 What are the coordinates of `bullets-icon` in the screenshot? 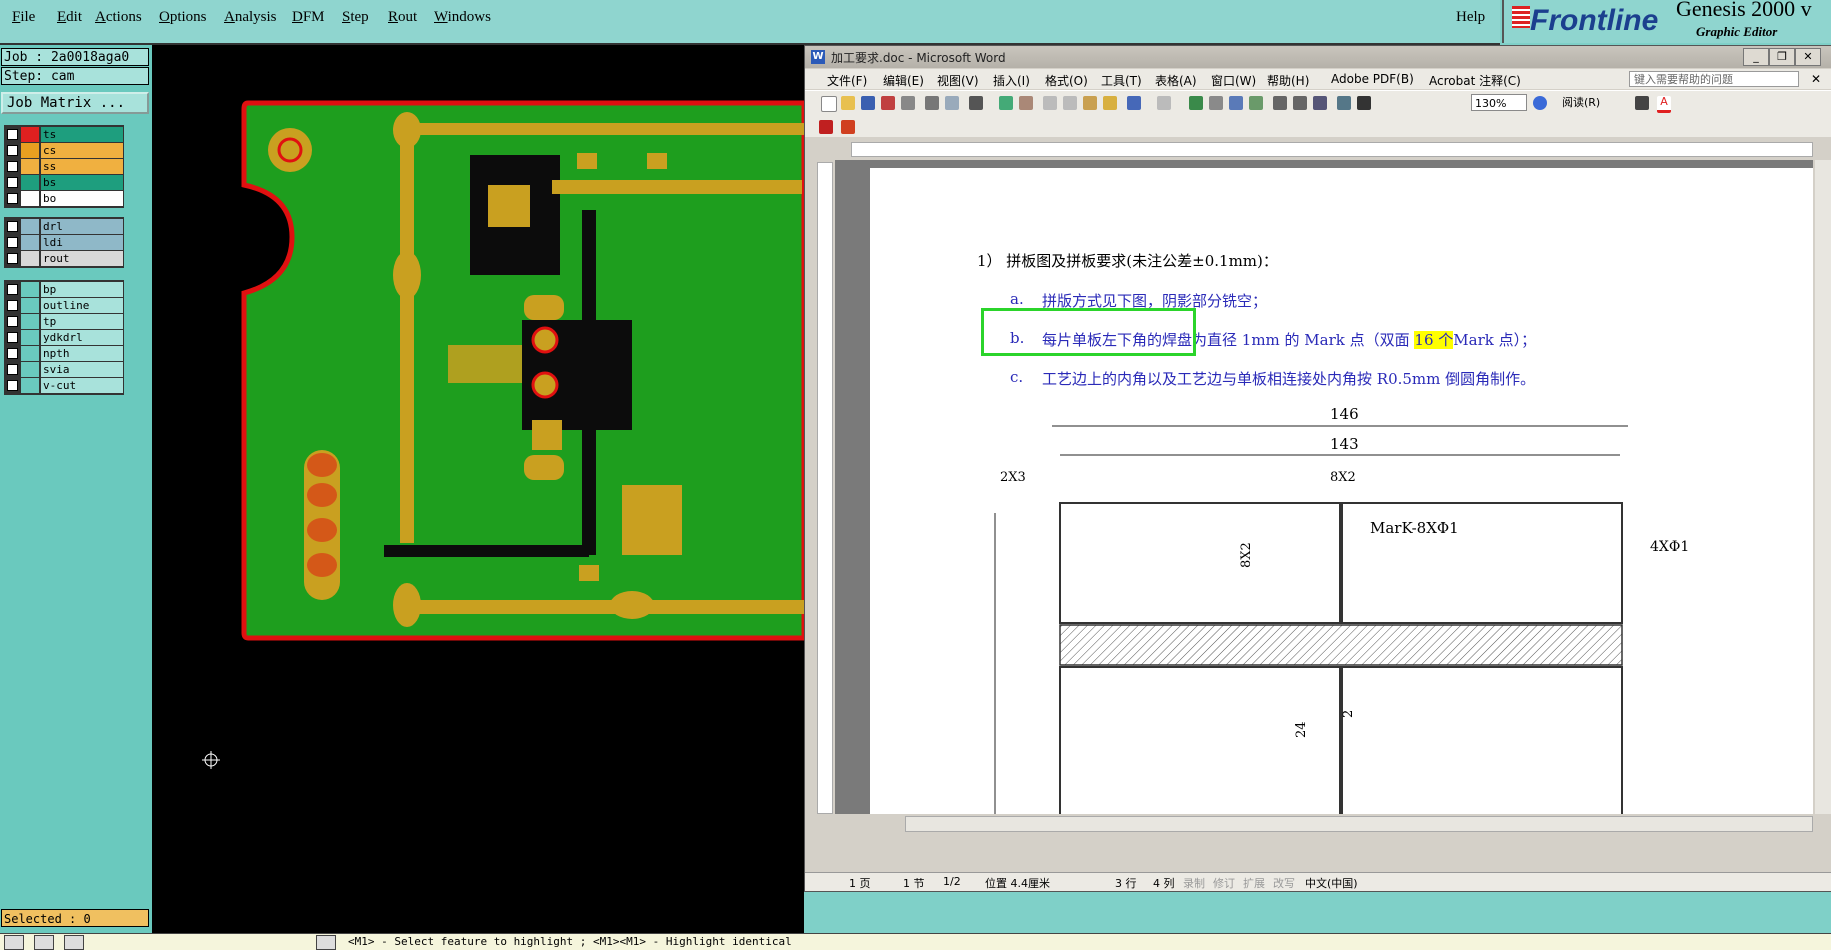 It's located at (1642, 103).